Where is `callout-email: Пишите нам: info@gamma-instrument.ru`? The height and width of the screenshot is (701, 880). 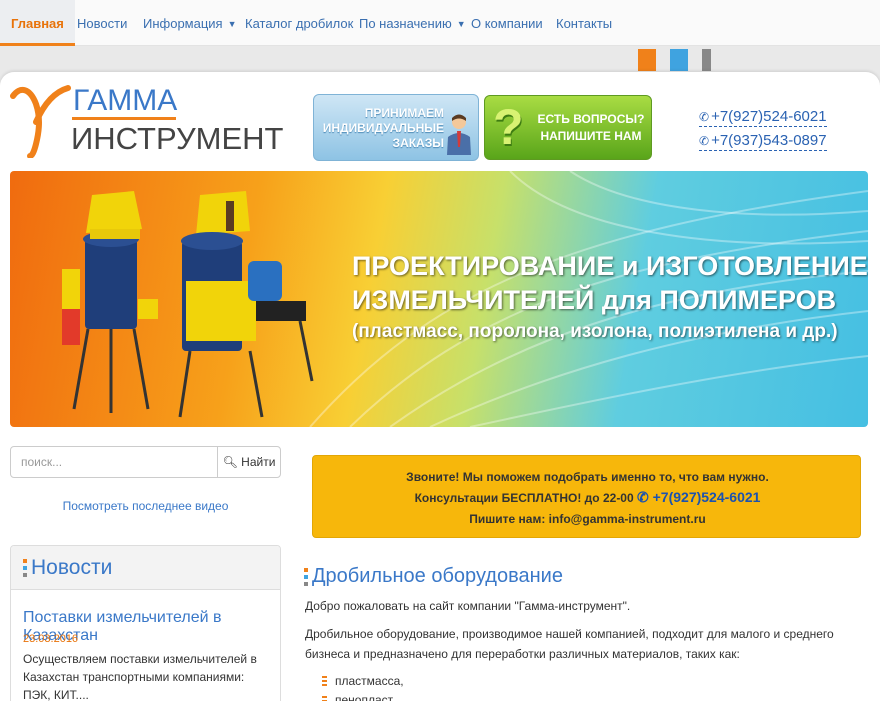
callout-email: Пишите нам: info@gamma-instrument.ru is located at coordinates (587, 519).